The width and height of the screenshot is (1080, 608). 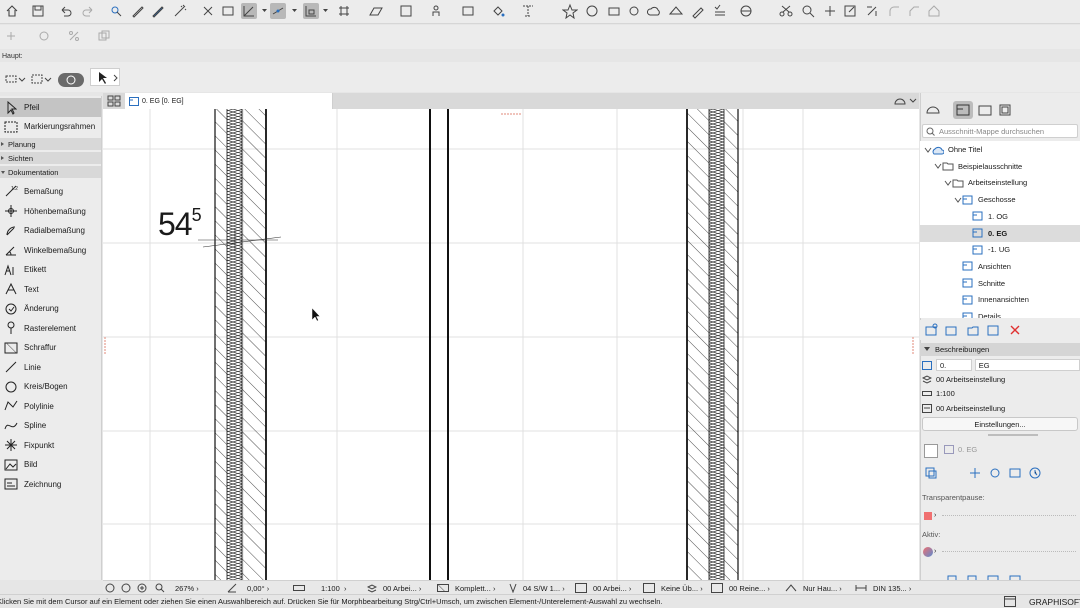 What do you see at coordinates (1000, 182) in the screenshot?
I see `tree-item: Arbeitseinstellung` at bounding box center [1000, 182].